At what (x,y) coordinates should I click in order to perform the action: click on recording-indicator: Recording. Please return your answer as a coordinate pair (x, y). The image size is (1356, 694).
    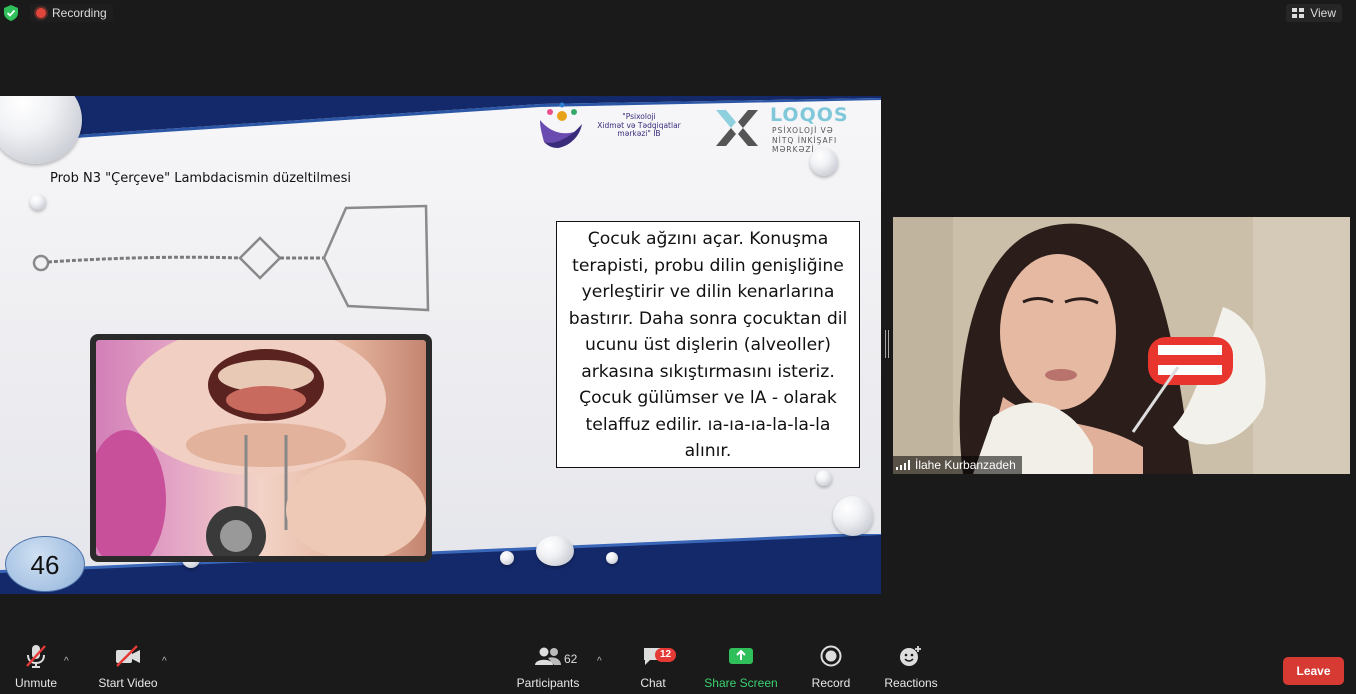
    Looking at the image, I should click on (71, 13).